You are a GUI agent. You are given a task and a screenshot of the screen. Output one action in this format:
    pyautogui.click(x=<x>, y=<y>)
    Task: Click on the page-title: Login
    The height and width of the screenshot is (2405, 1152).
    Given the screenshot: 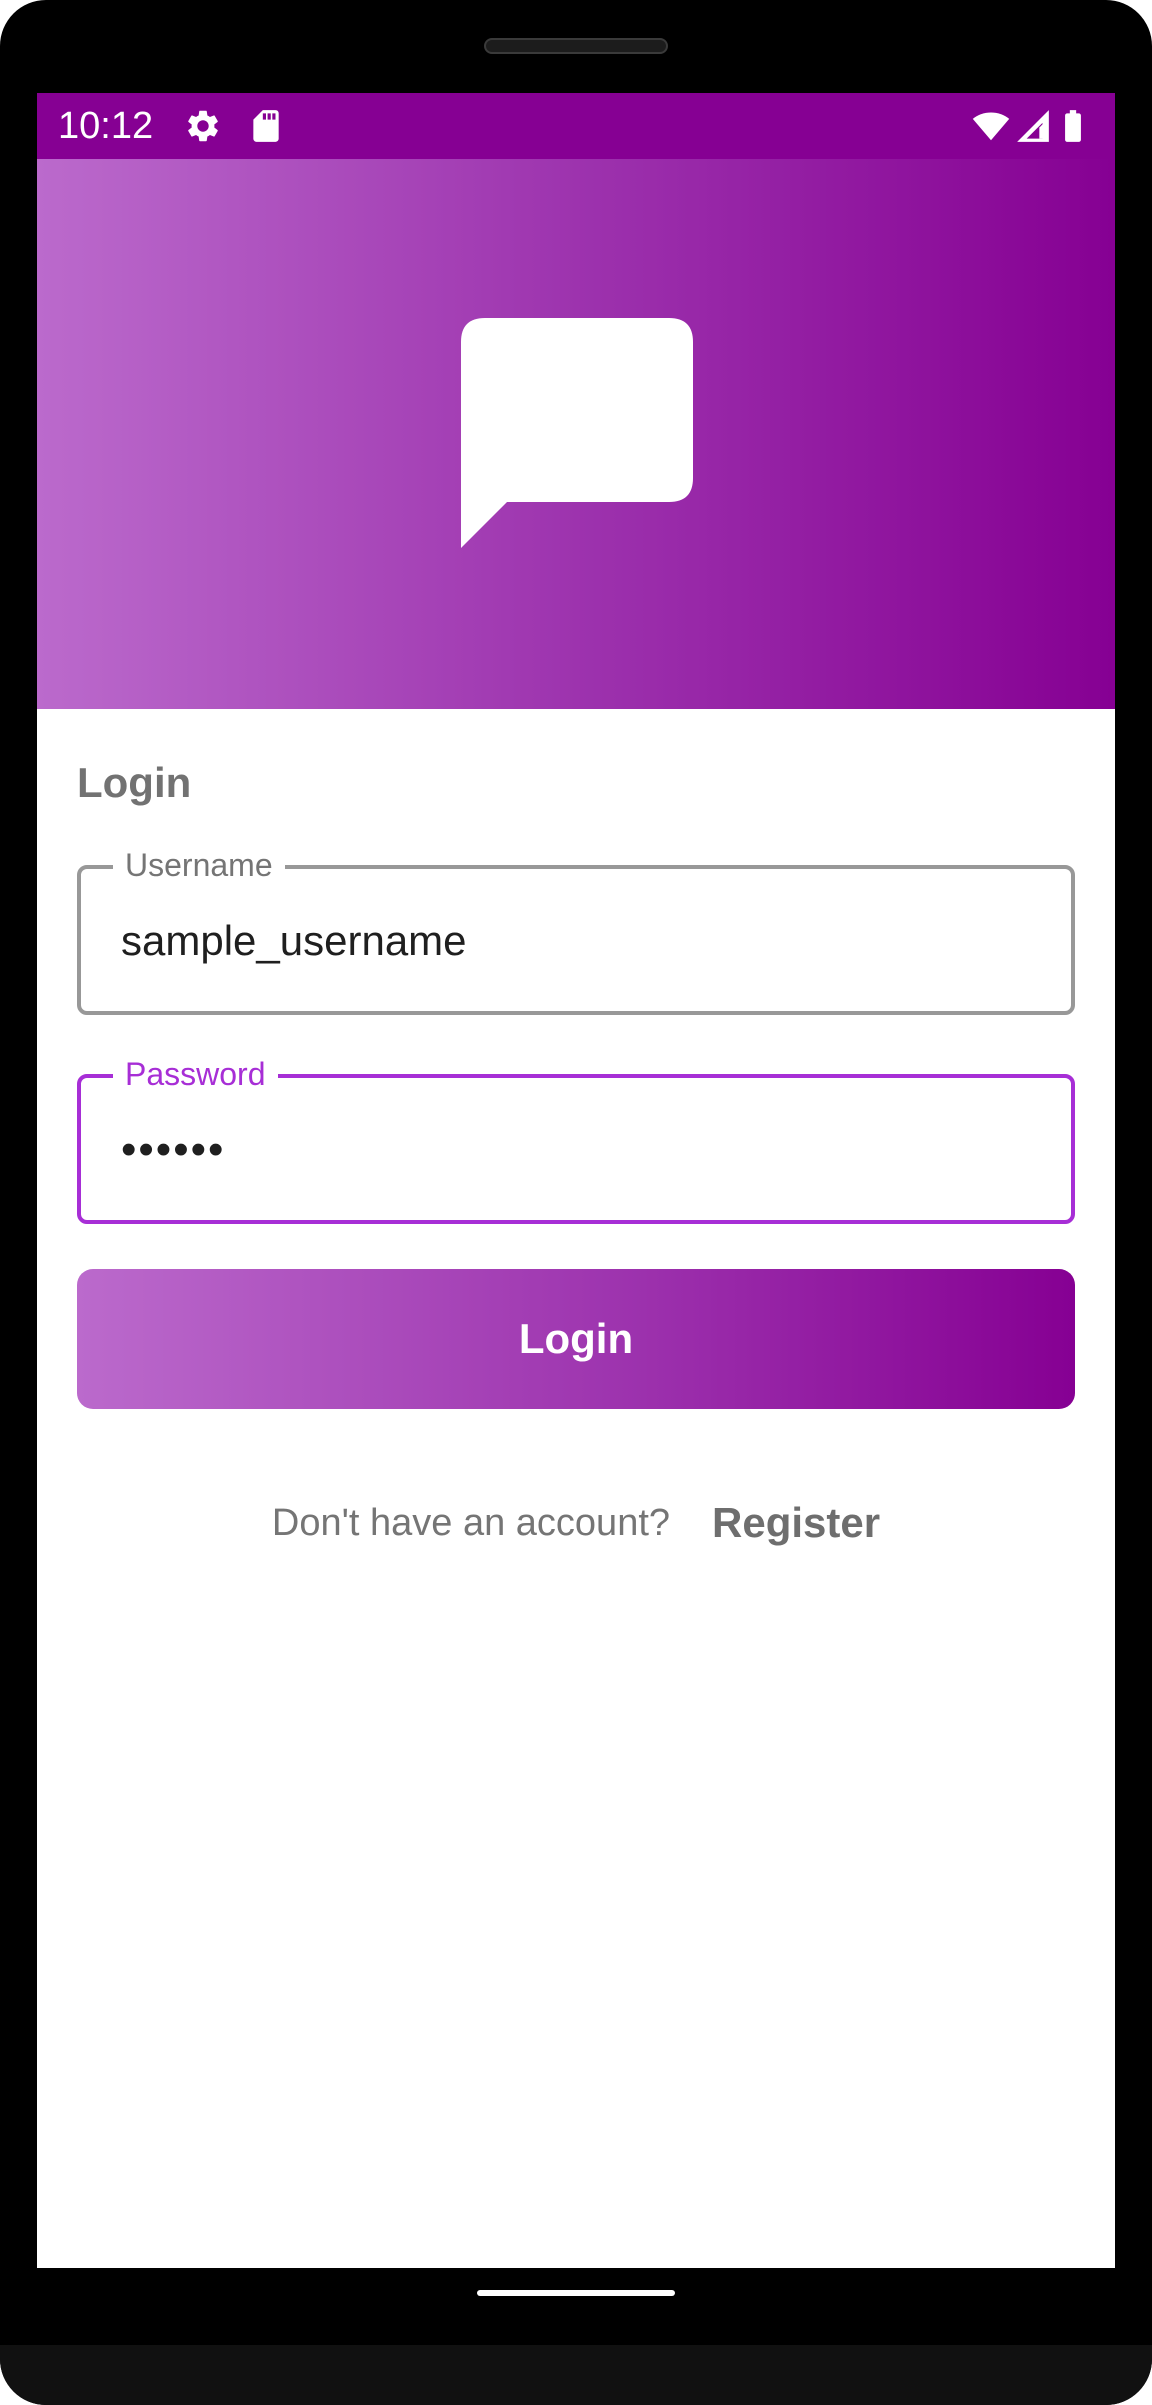 What is the action you would take?
    pyautogui.click(x=134, y=782)
    